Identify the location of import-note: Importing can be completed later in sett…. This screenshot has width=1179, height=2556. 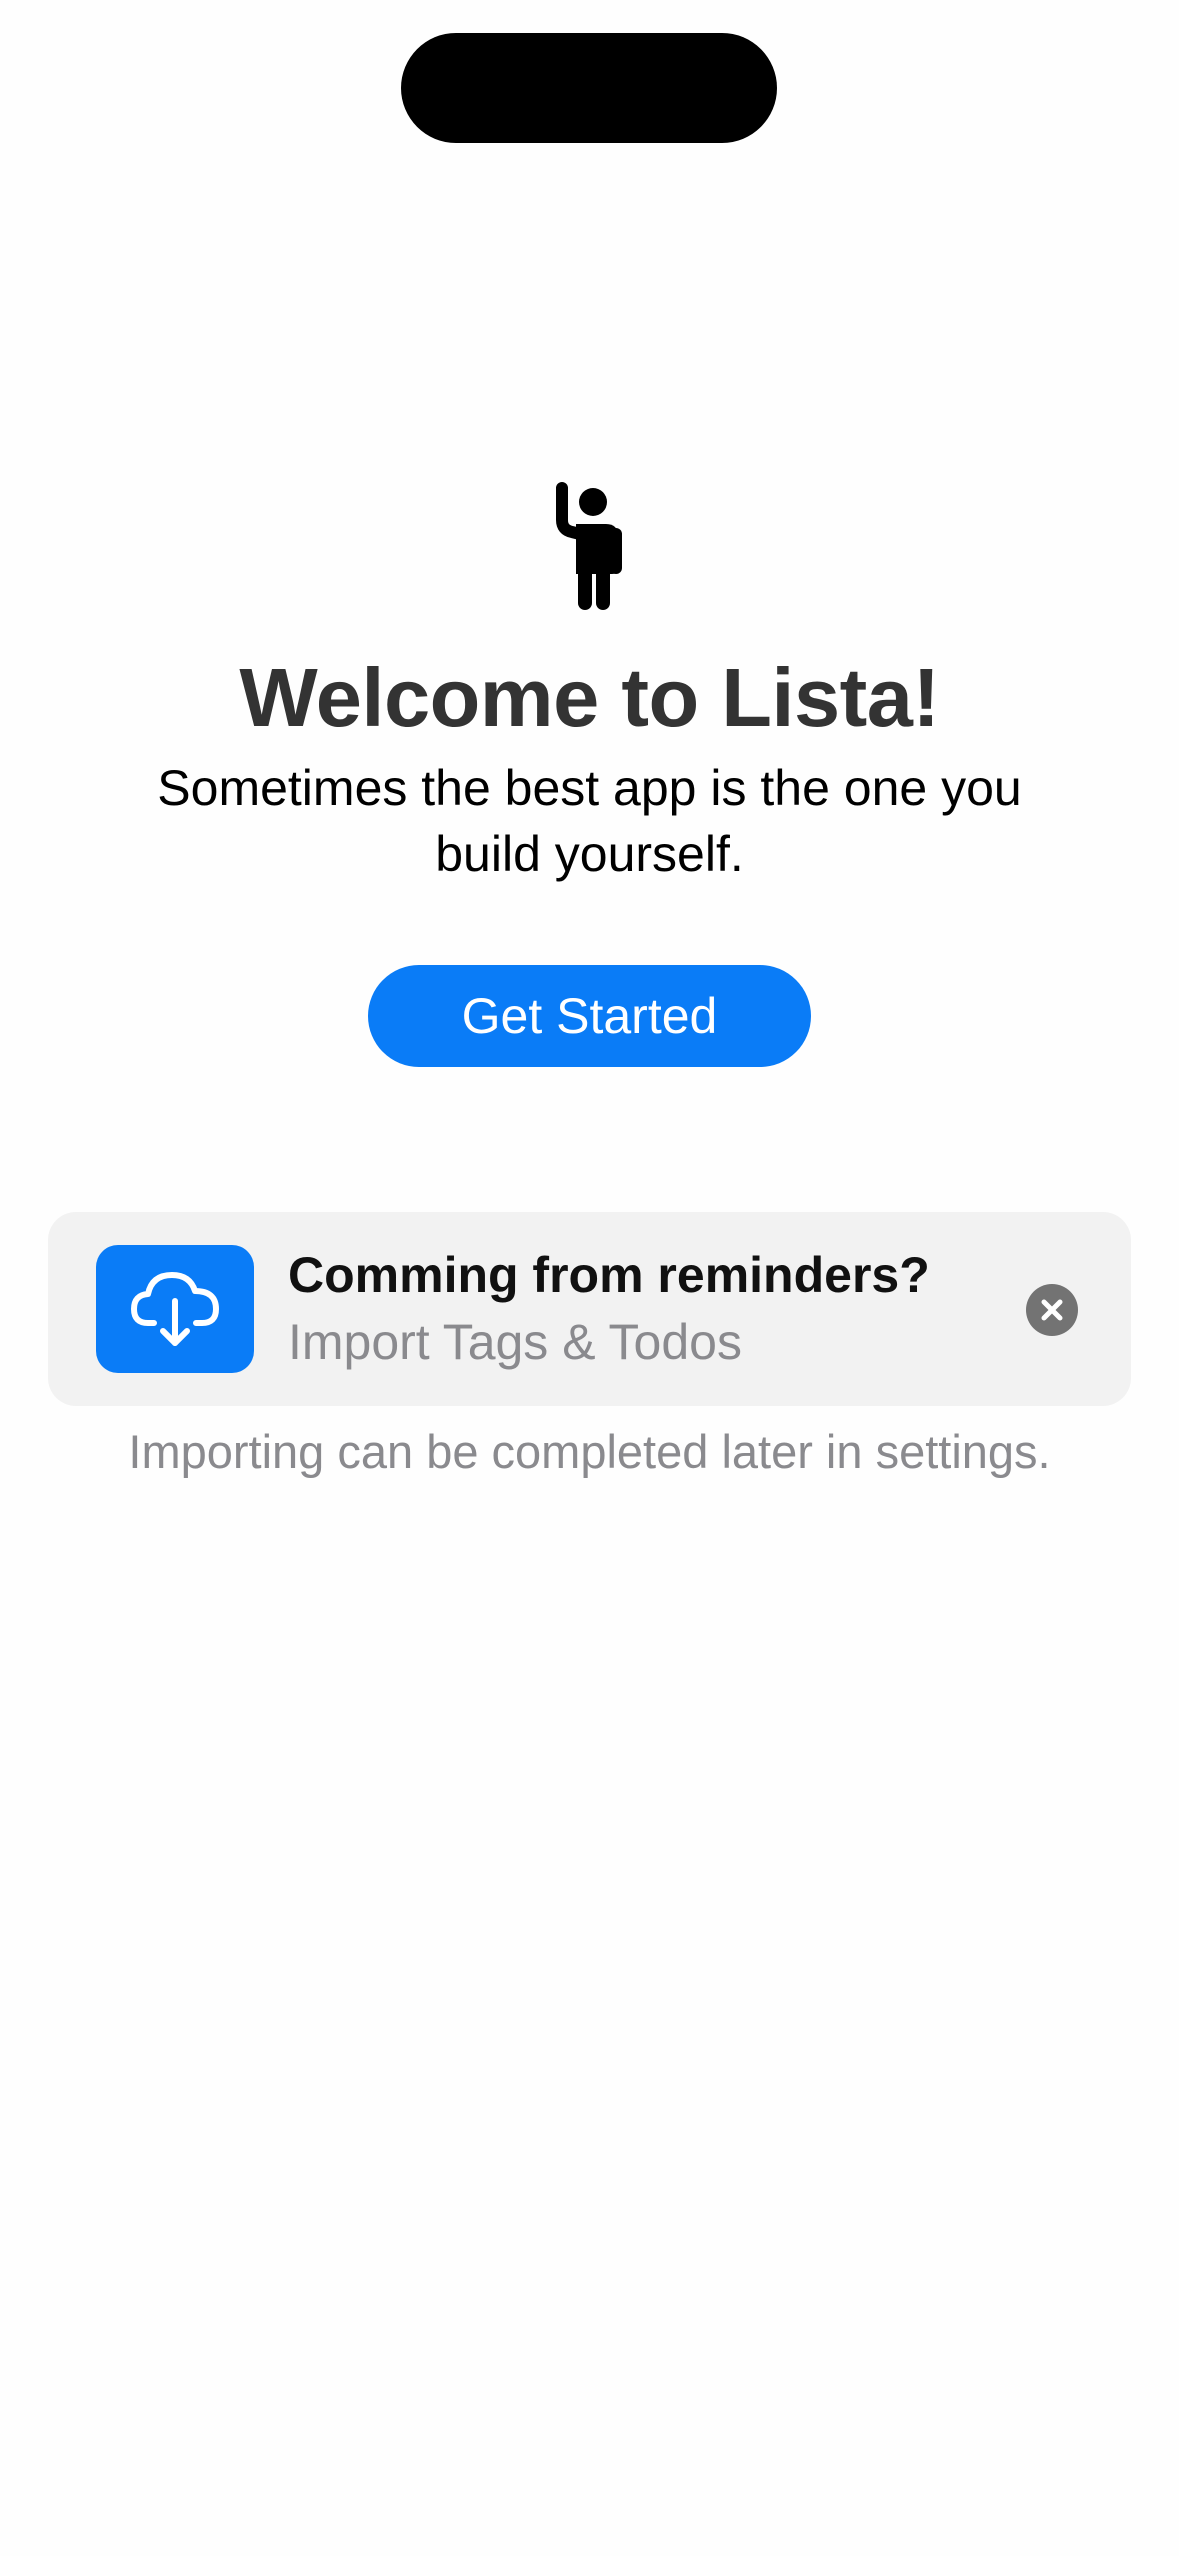
(589, 1451).